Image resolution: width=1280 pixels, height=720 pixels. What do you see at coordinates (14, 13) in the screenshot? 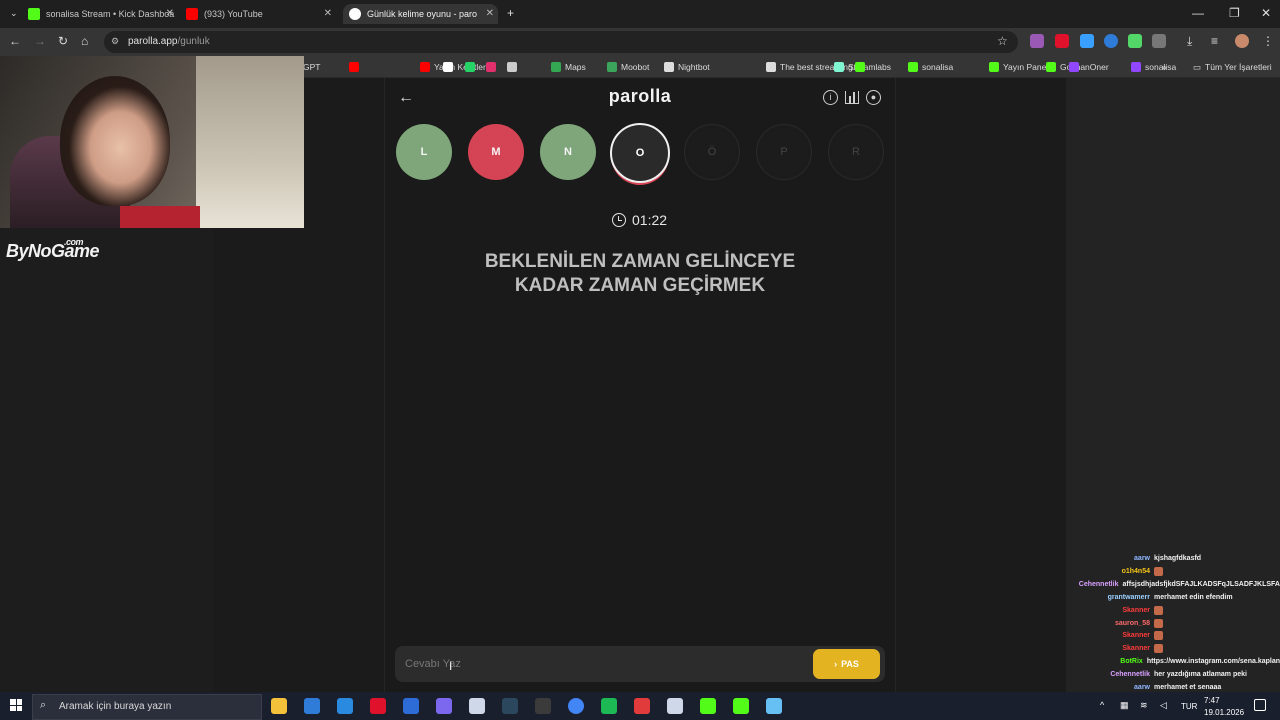
I see `tab-search-icon: ⌄` at bounding box center [14, 13].